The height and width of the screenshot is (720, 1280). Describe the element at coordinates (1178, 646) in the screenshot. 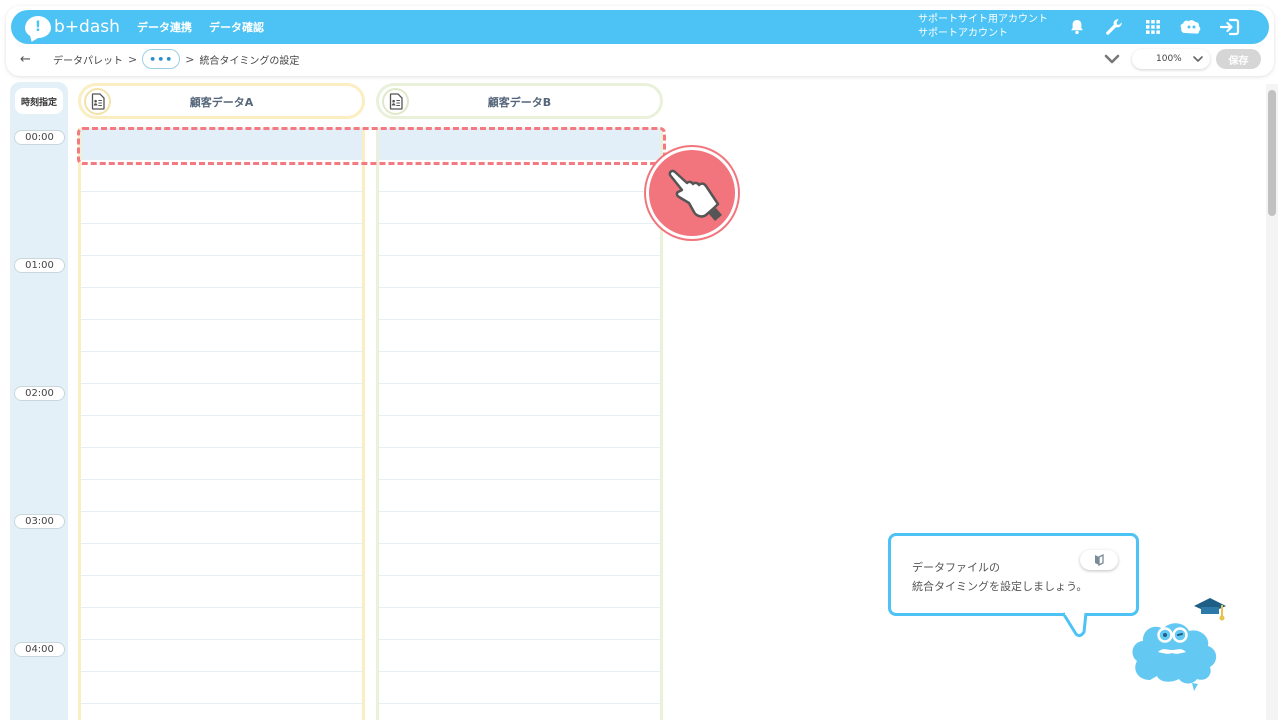

I see `cloud-mascot-icon` at that location.